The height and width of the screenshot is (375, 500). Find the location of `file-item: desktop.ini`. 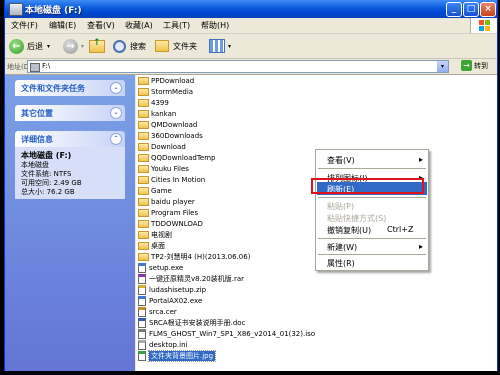

file-item: desktop.ini is located at coordinates (162, 345).